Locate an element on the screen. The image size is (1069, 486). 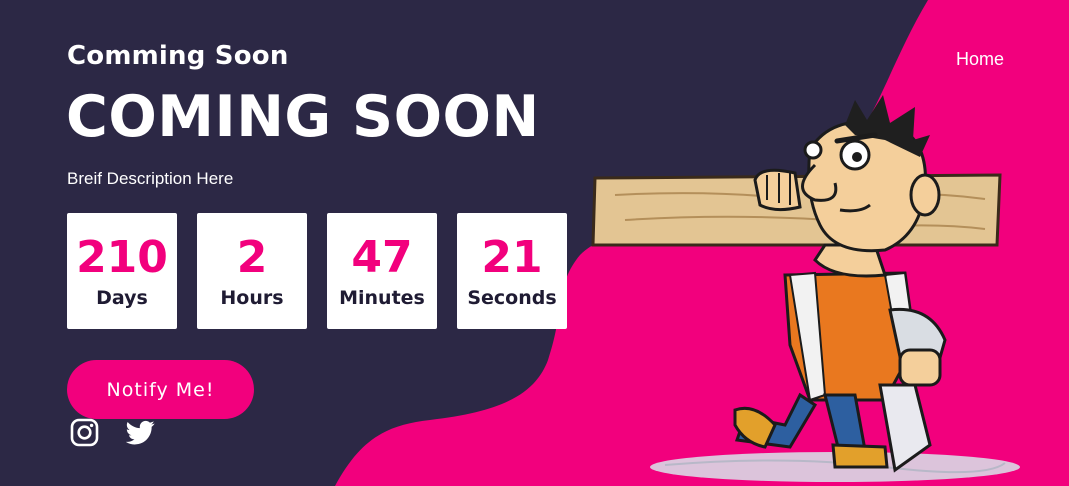
countdown-seconds: 21 Seconds is located at coordinates (512, 271).